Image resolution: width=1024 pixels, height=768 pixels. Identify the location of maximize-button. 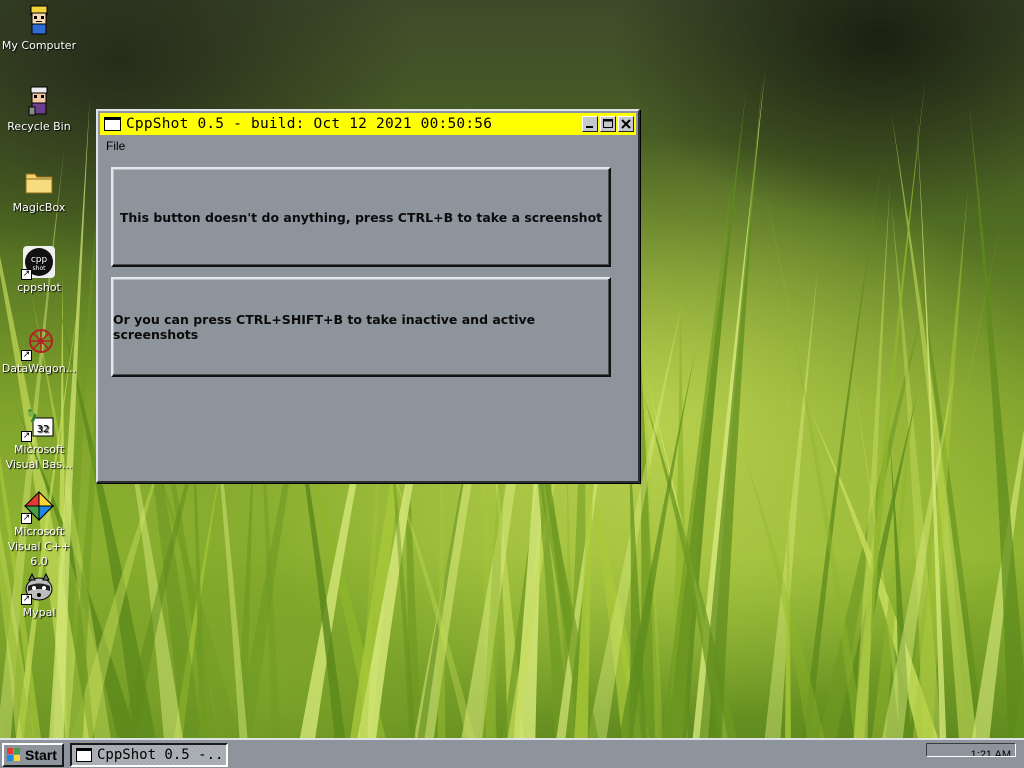
(608, 124).